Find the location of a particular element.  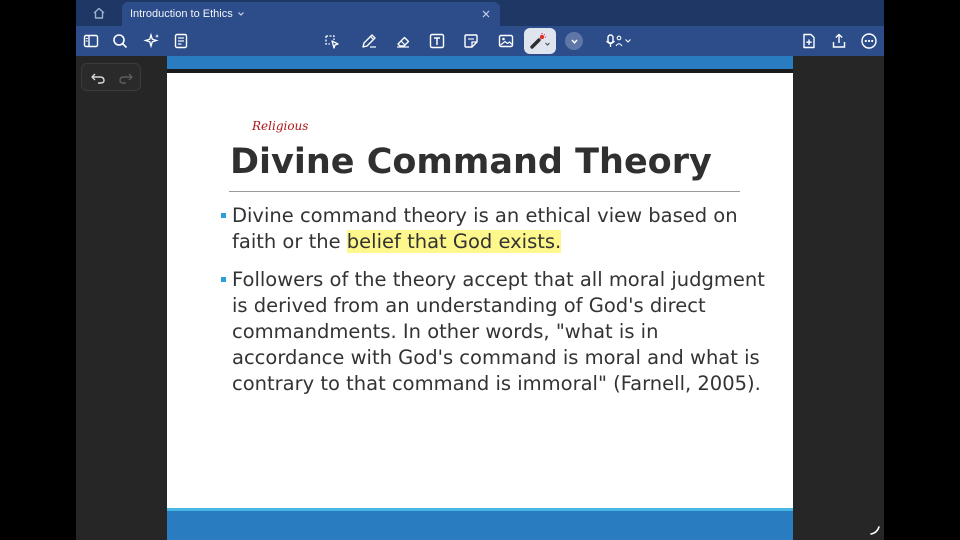

sidebar-icon is located at coordinates (91, 41).